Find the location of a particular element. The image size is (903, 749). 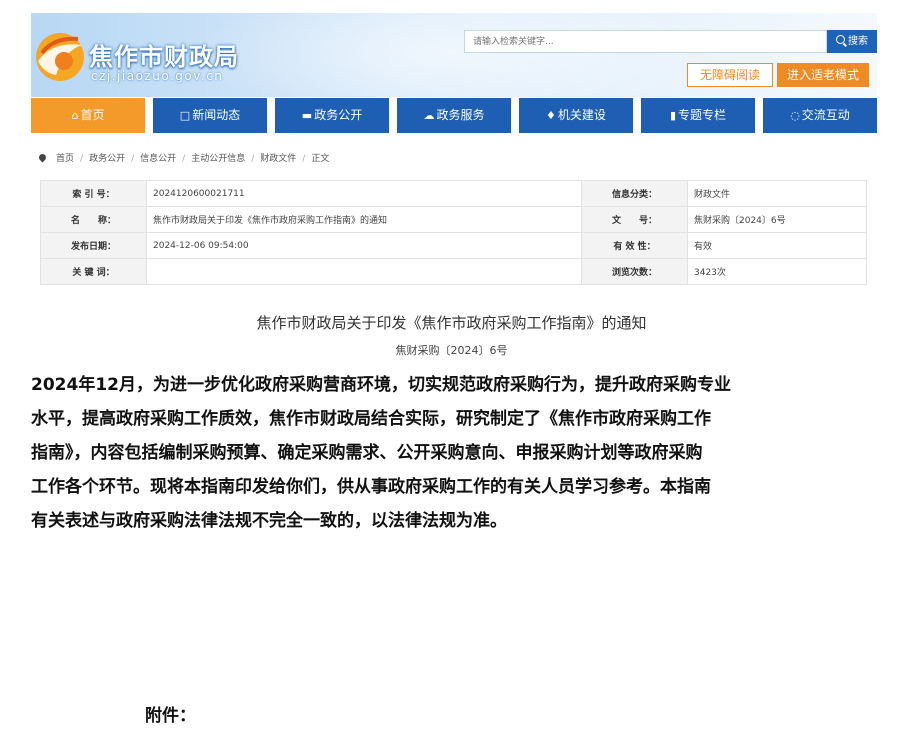

location-pin-icon is located at coordinates (42, 157).